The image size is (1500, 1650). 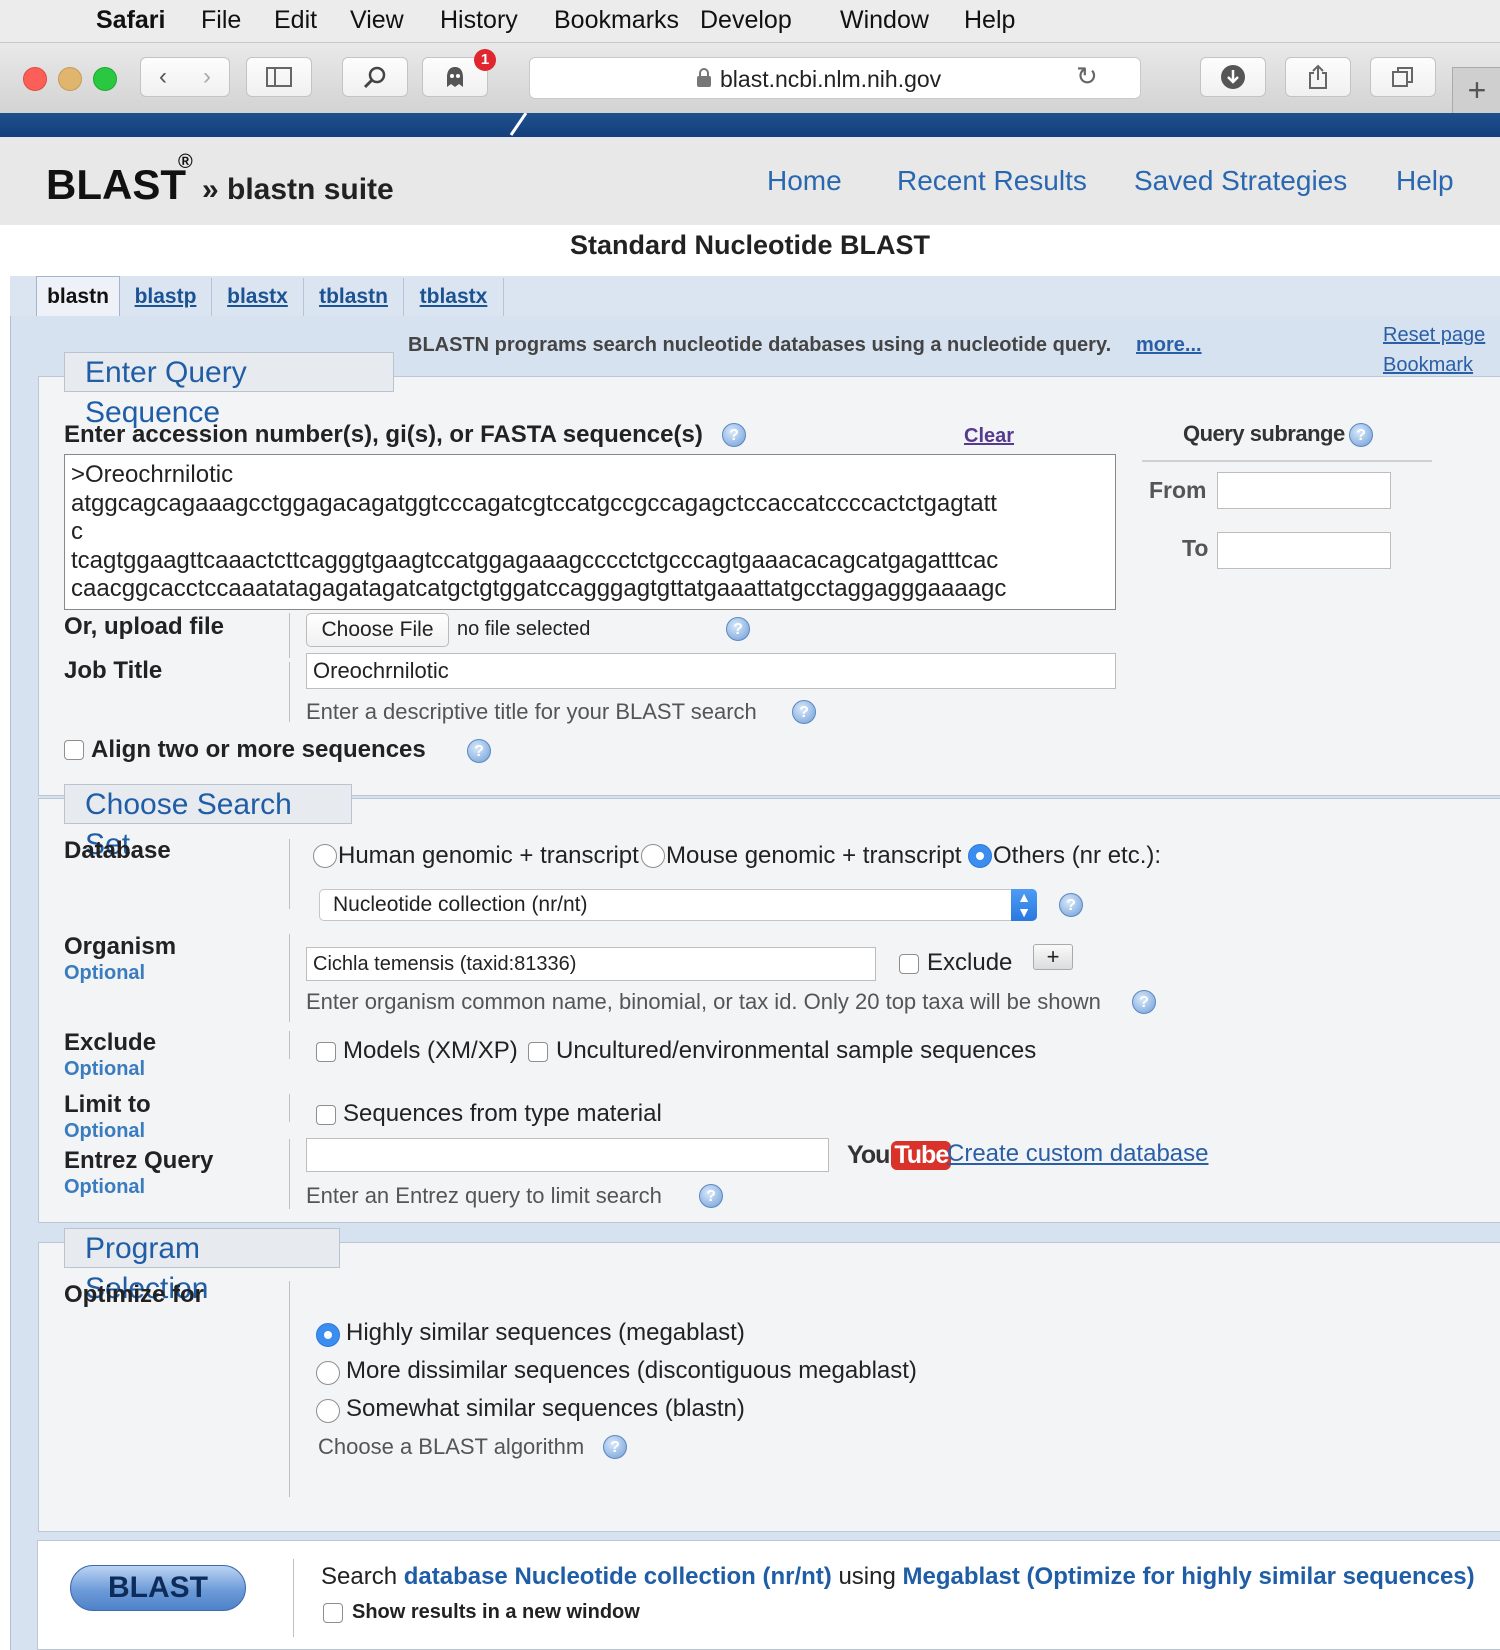 I want to click on blast-logo: BLAST, so click(x=116, y=185).